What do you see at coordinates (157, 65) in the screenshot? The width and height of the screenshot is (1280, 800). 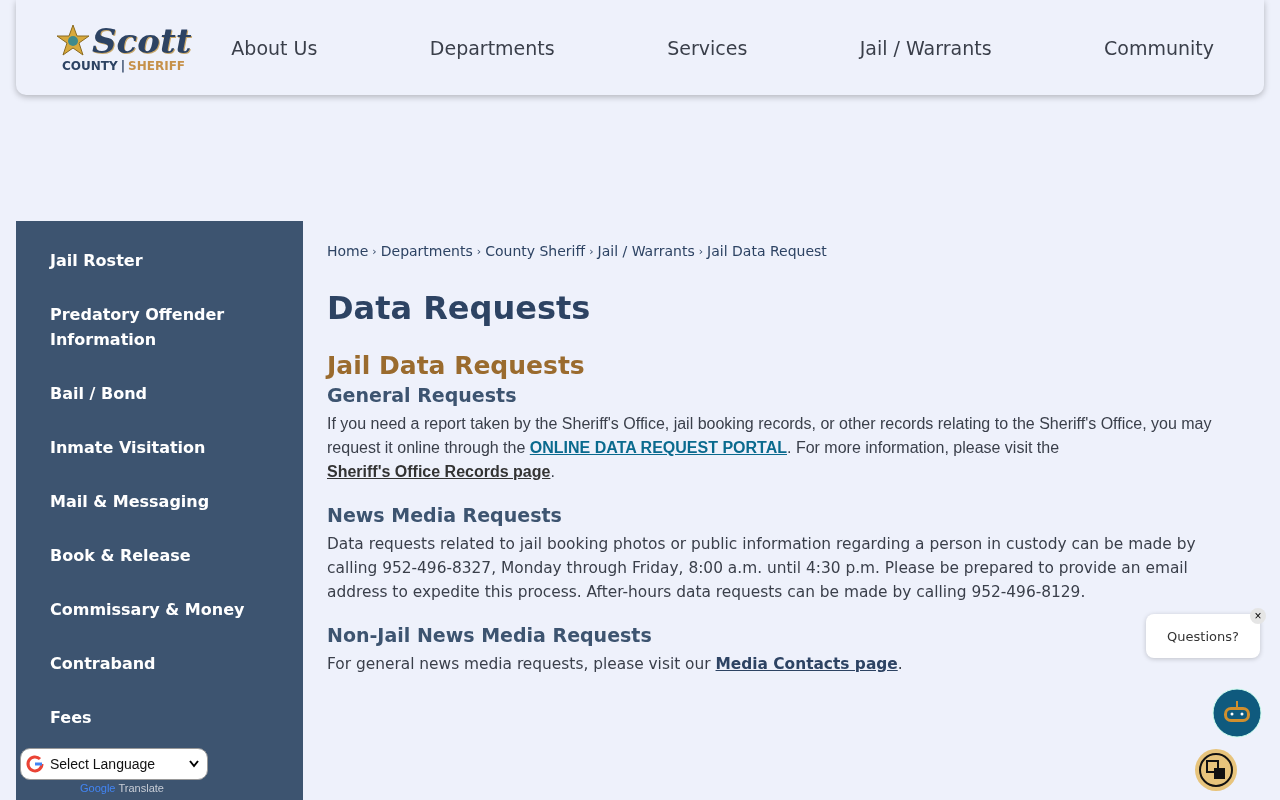 I see `logo-sheriff: SHERIFF` at bounding box center [157, 65].